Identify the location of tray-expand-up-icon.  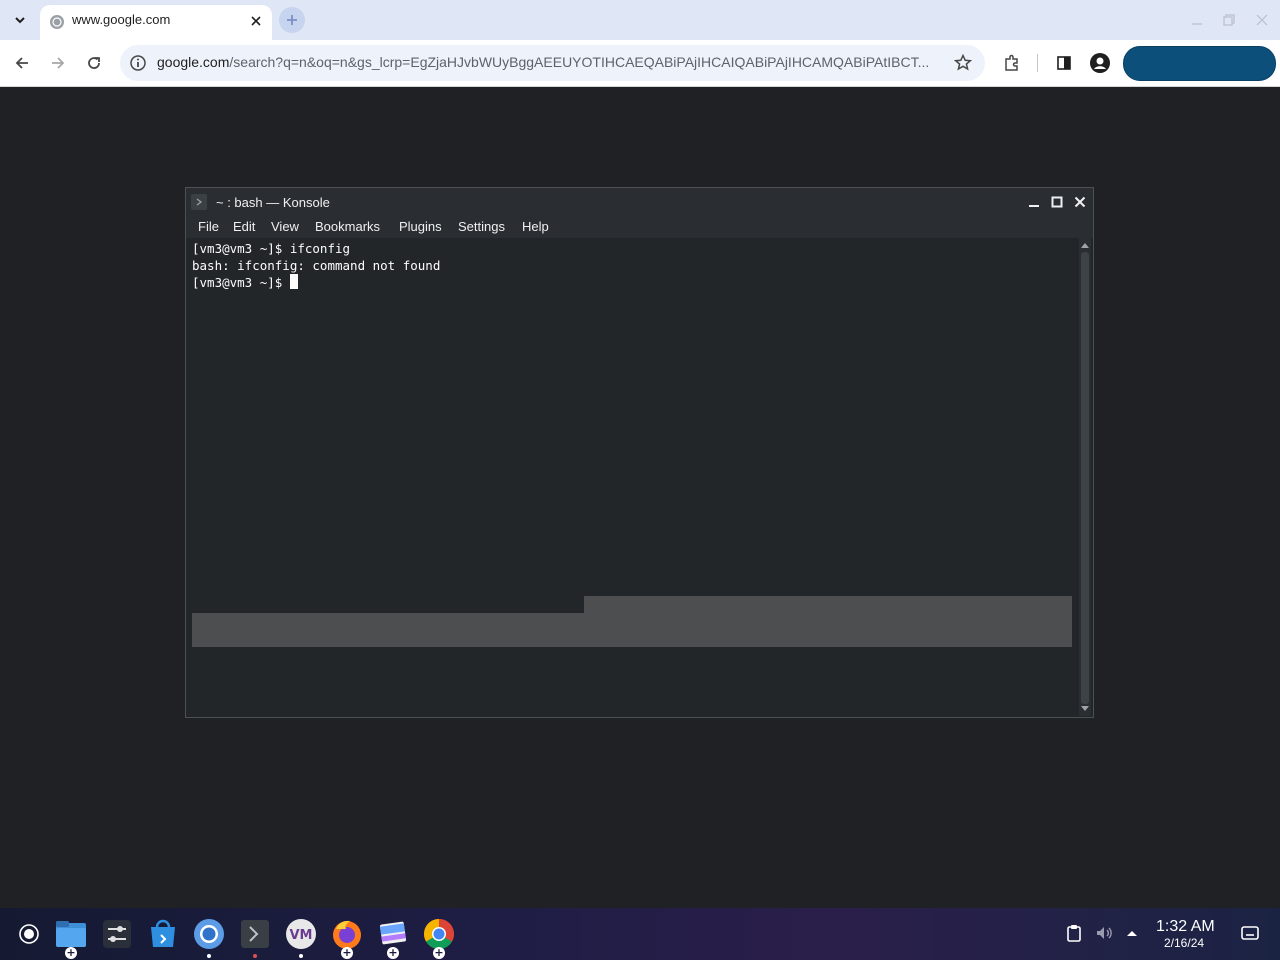
(1132, 933).